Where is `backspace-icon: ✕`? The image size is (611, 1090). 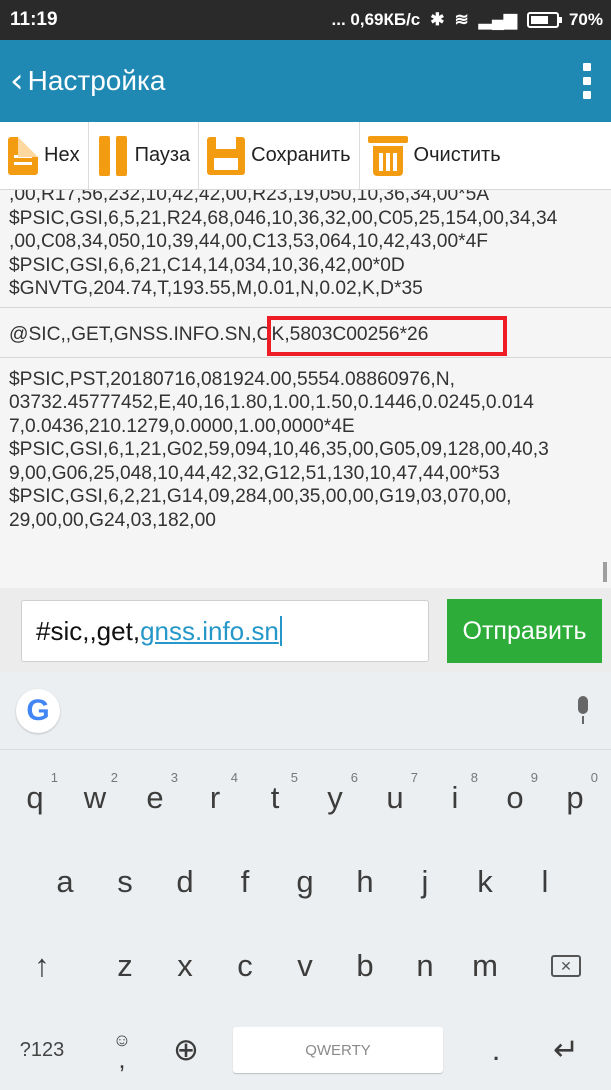
backspace-icon: ✕ is located at coordinates (566, 966).